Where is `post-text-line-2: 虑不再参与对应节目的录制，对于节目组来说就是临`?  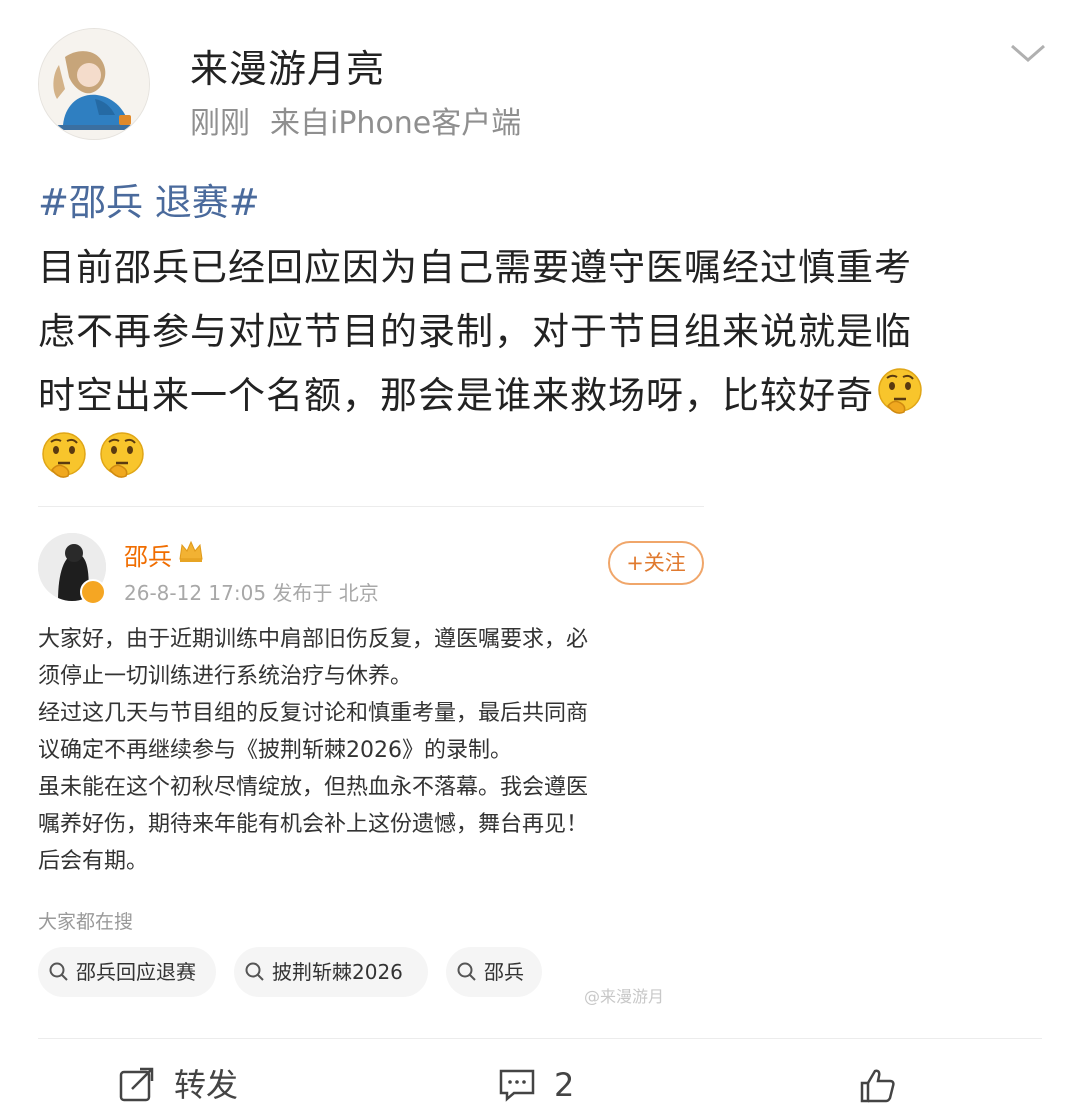
post-text-line-2: 虑不再参与对应节目的录制，对于节目组来说就是临 is located at coordinates (475, 331).